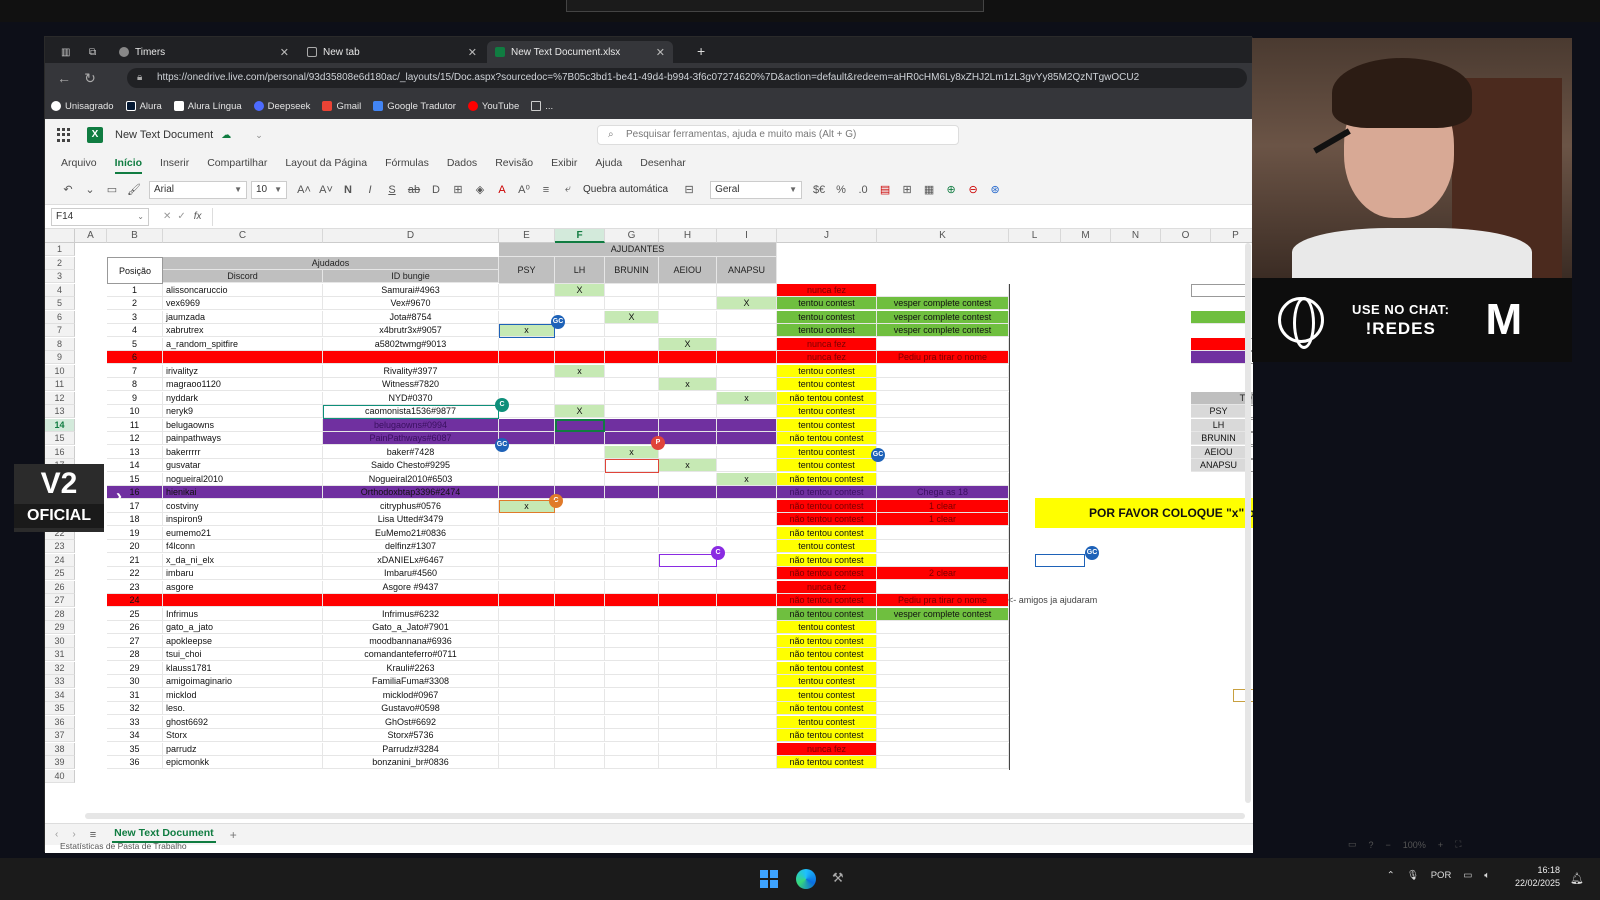 The image size is (1600, 900). What do you see at coordinates (128, 165) in the screenshot?
I see `tab-inicio: Início` at bounding box center [128, 165].